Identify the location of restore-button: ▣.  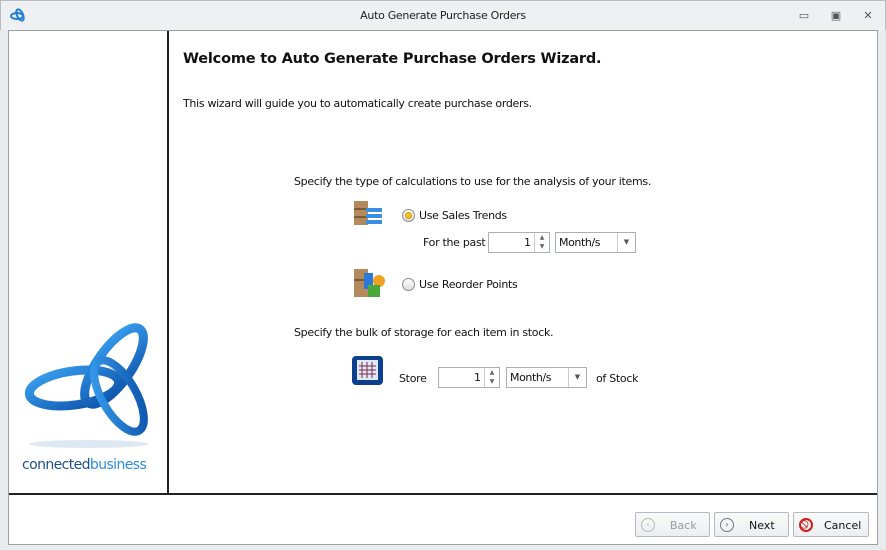
(836, 15).